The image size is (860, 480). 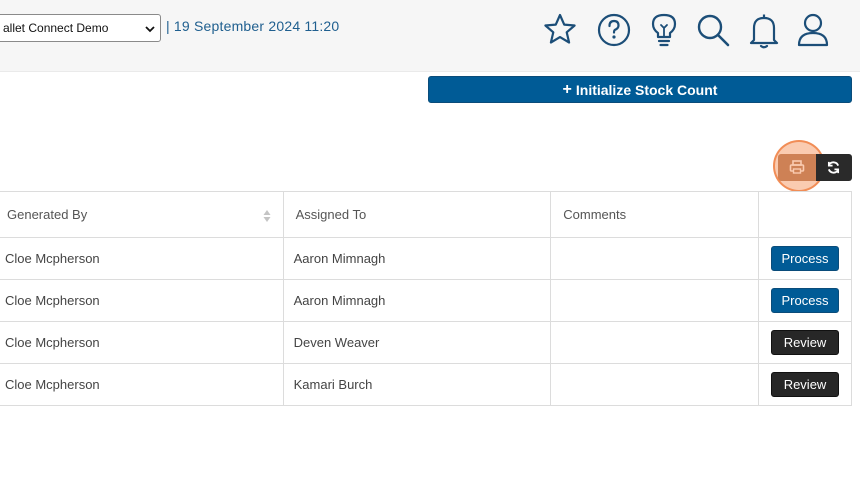 I want to click on current-datetime: | 19 September 2024 11:20, so click(x=253, y=26).